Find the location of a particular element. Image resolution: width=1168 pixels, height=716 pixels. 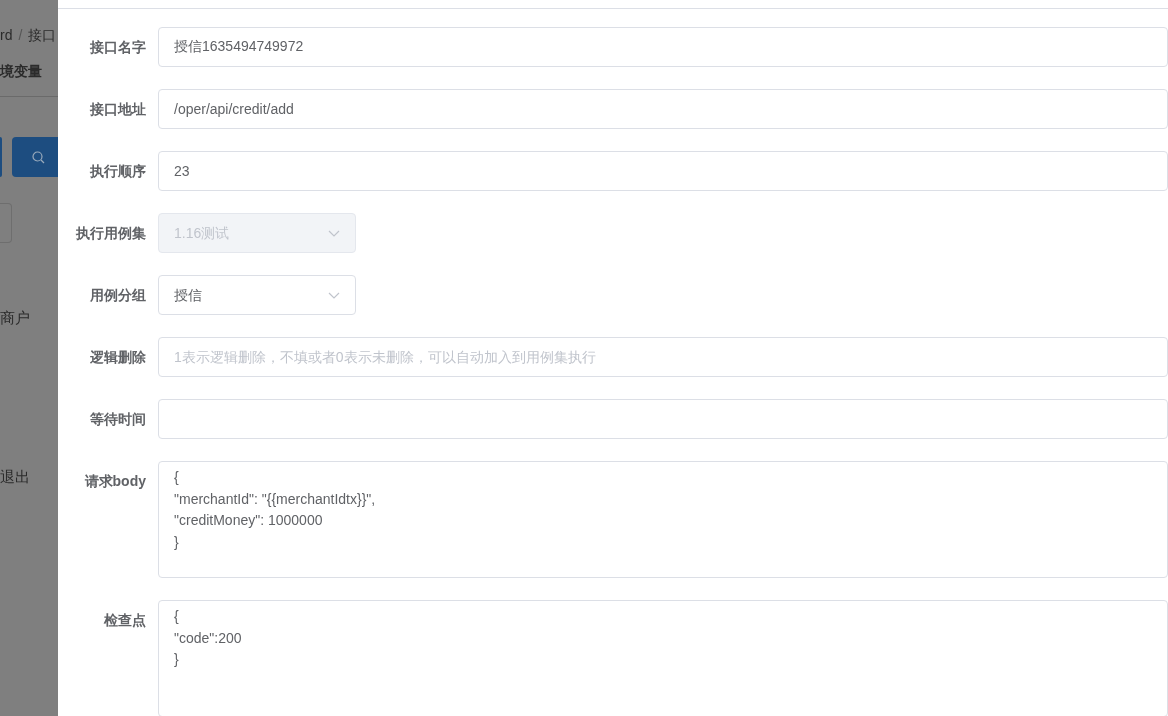

textarea-field: { "merchantId": "{{merchantIdtx}}", "creditMoney": 1000000 } is located at coordinates (663, 519).